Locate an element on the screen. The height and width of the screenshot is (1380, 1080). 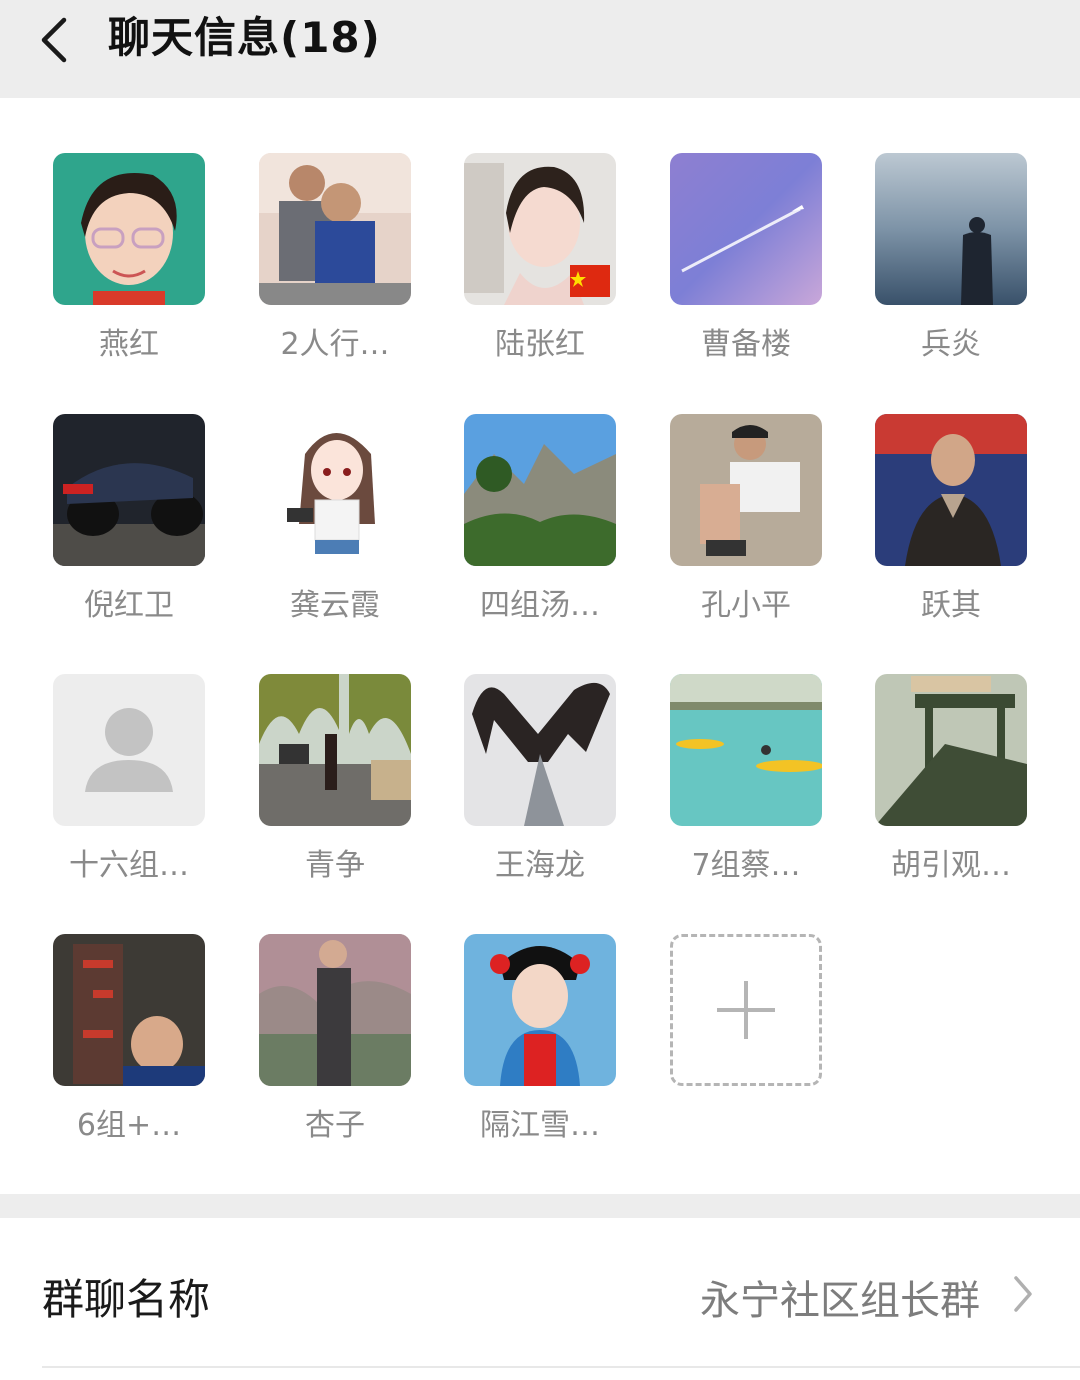
member-item: 兵炎 is located at coordinates (951, 273).